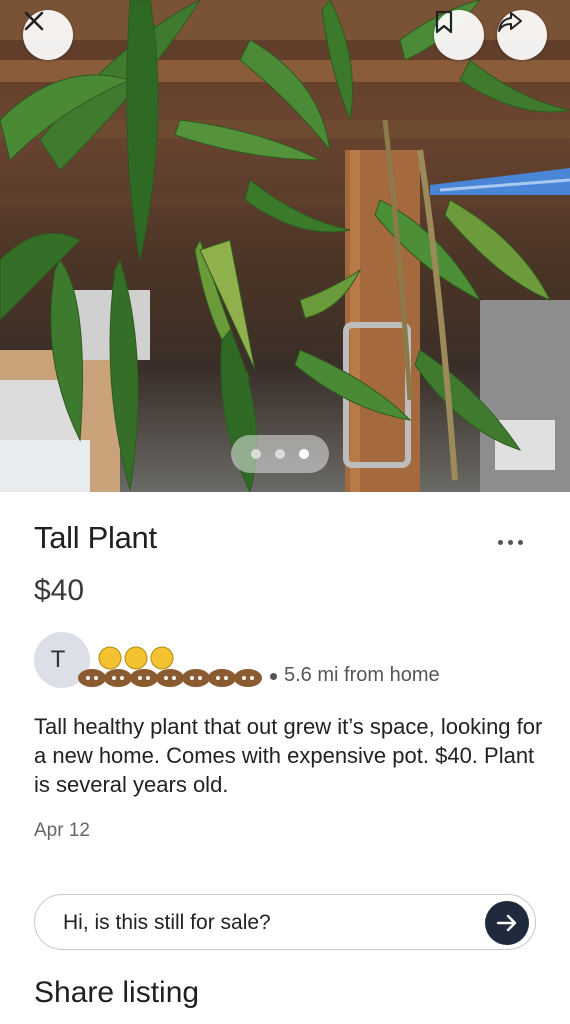  What do you see at coordinates (117, 992) in the screenshot?
I see `share-listing-heading: Share listing` at bounding box center [117, 992].